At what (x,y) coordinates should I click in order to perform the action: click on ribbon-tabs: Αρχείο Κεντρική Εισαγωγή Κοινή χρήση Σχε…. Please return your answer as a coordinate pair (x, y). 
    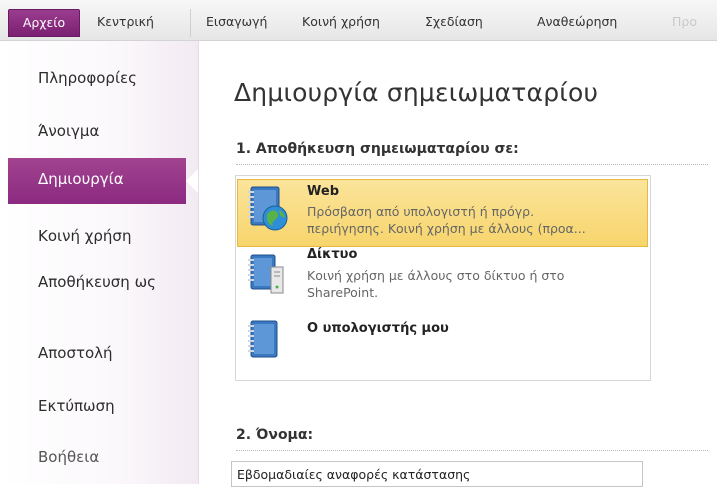
    Looking at the image, I should click on (358, 20).